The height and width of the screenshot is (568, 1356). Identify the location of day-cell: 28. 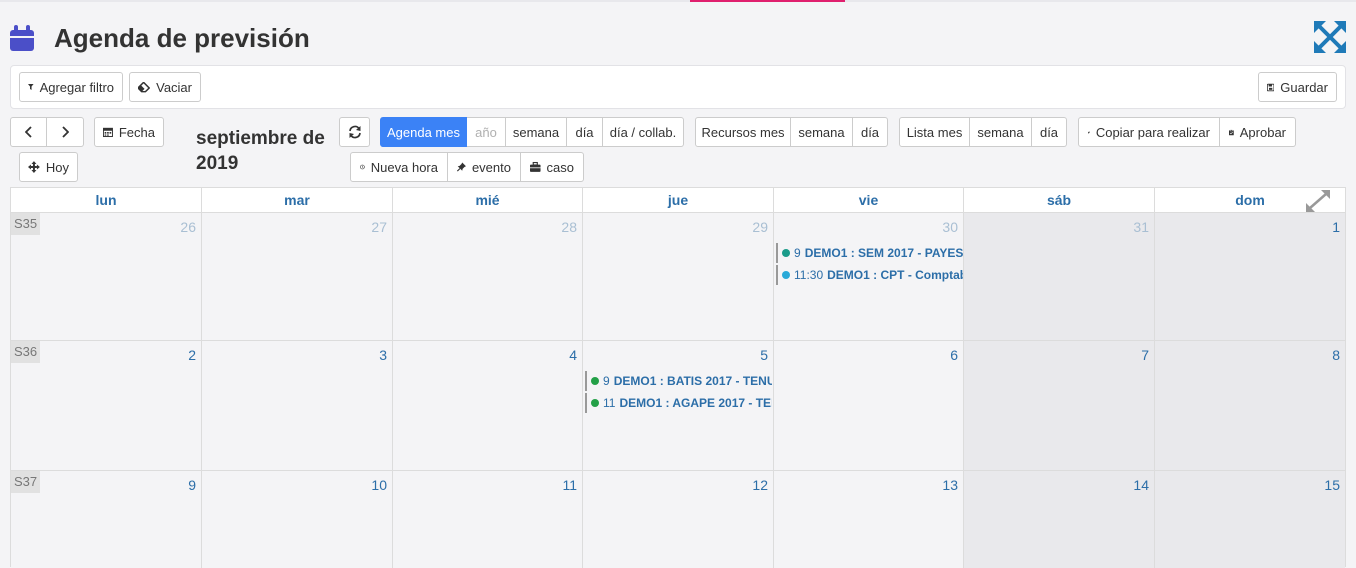
(488, 277).